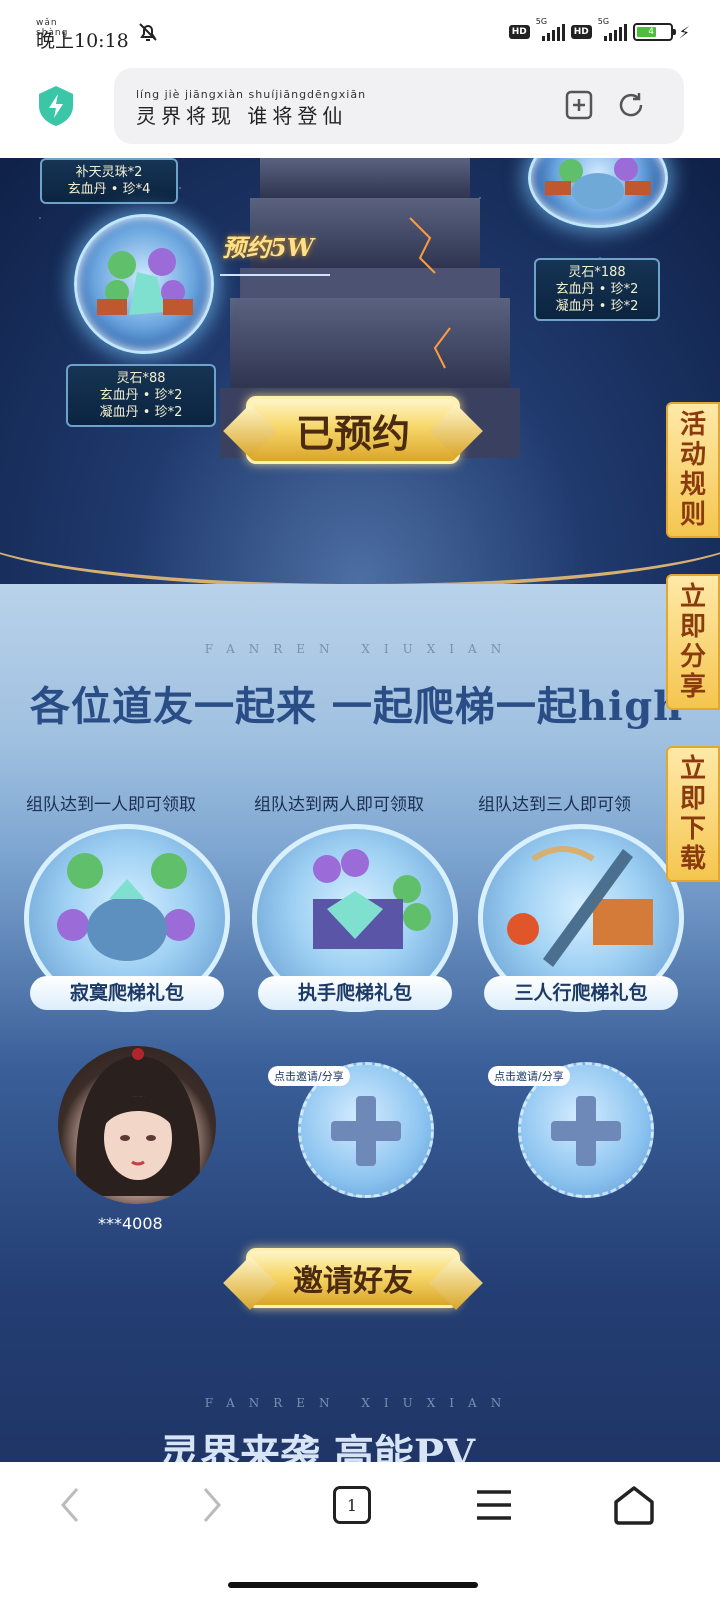 The width and height of the screenshot is (720, 1600). What do you see at coordinates (109, 181) in the screenshot?
I see `reward-box-top-left: 补天灵珠*2 玄血丹 • 珍*4` at bounding box center [109, 181].